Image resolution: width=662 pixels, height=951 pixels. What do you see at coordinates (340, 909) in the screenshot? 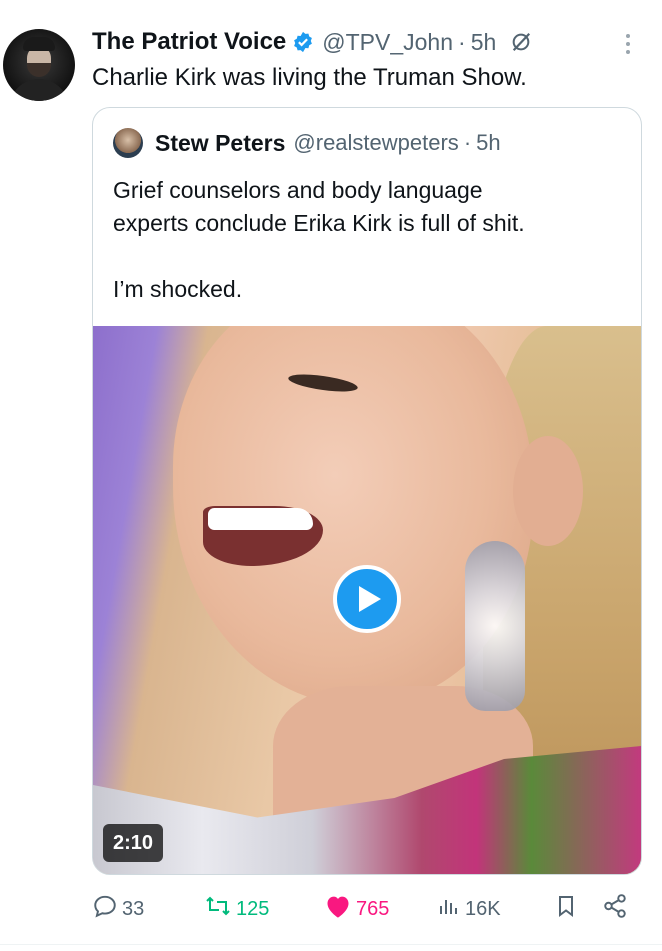
I see `like-icon` at bounding box center [340, 909].